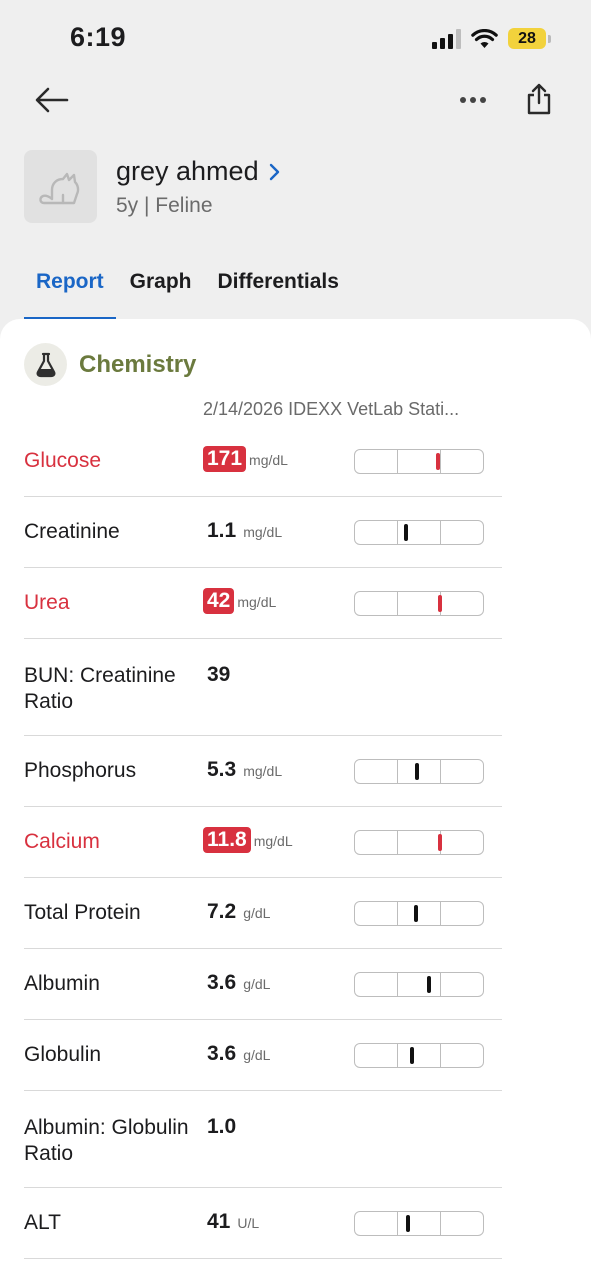 The image size is (591, 1280). Describe the element at coordinates (295, 1139) in the screenshot. I see `result-row: Albumin: Globulin Ratio 1.0` at that location.